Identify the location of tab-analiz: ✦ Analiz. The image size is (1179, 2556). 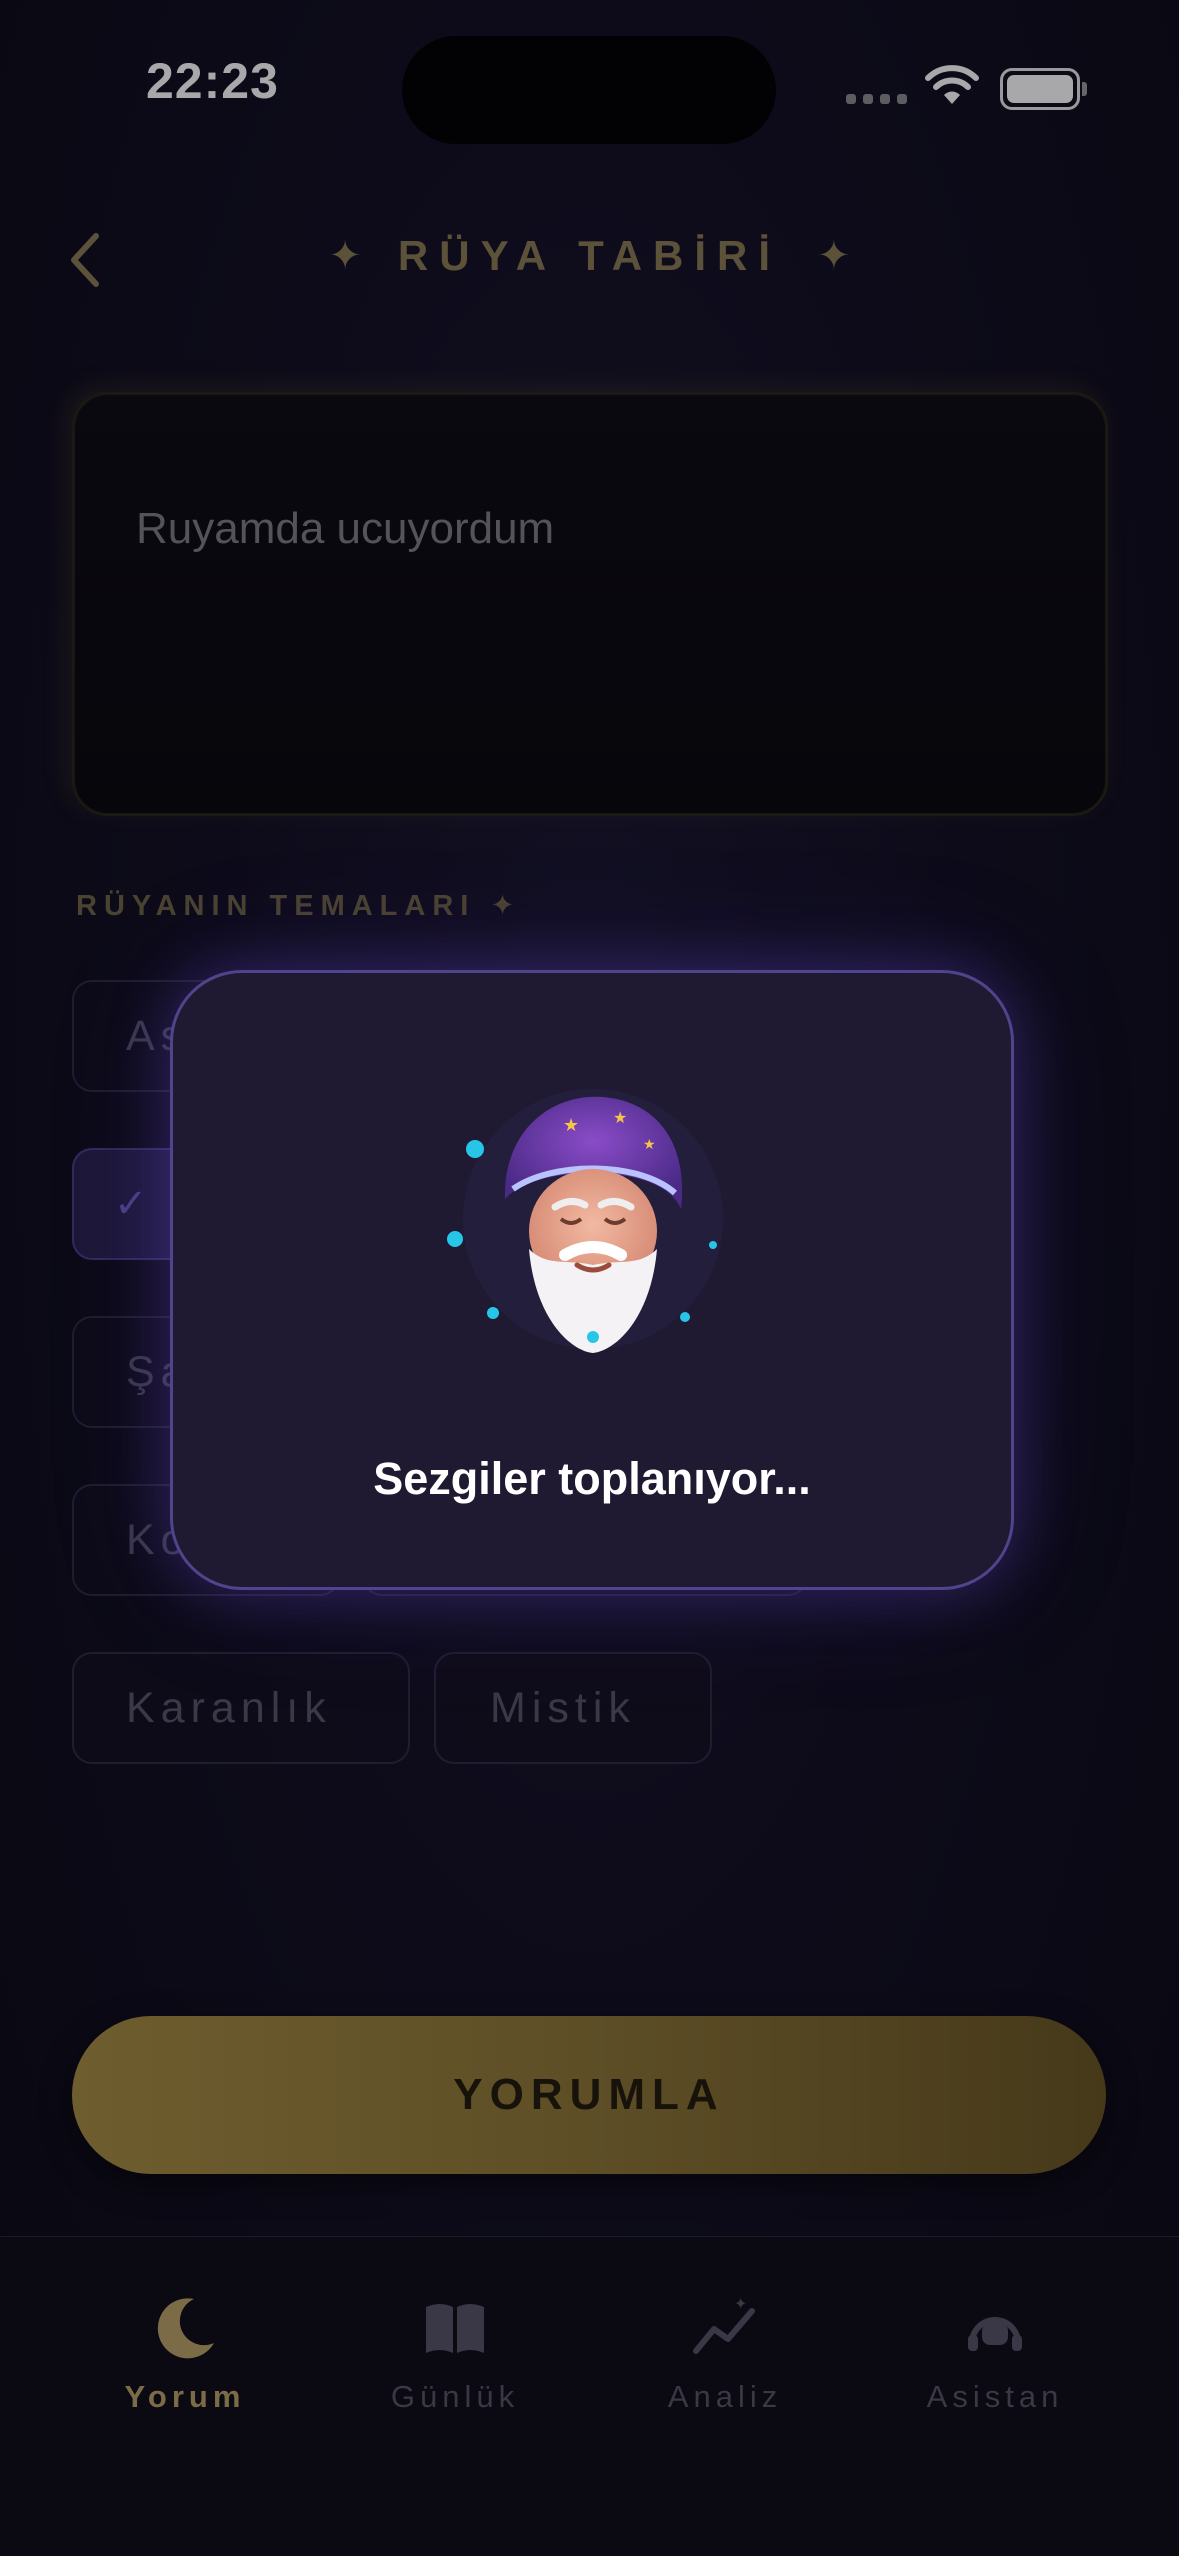
(725, 2354).